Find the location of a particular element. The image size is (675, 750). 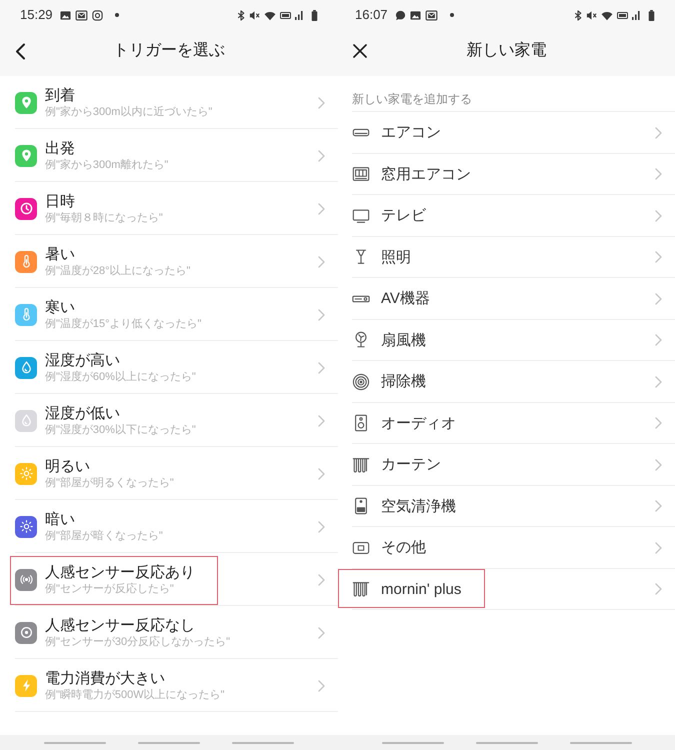

trigger-example: 例"瞬時電力が500W以上になったら" is located at coordinates (135, 695).